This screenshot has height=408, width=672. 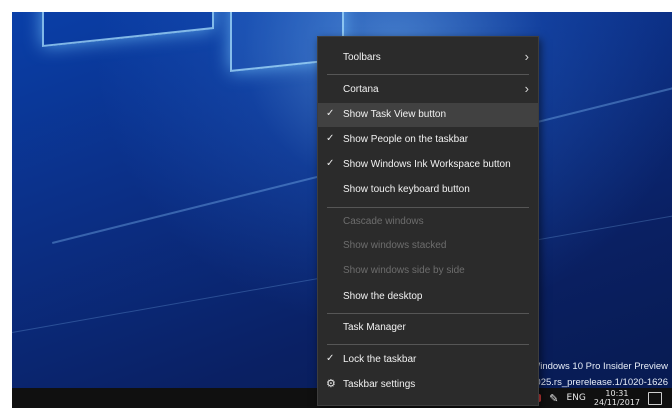 I want to click on menu-item-cortana: Cortana ›, so click(x=428, y=90).